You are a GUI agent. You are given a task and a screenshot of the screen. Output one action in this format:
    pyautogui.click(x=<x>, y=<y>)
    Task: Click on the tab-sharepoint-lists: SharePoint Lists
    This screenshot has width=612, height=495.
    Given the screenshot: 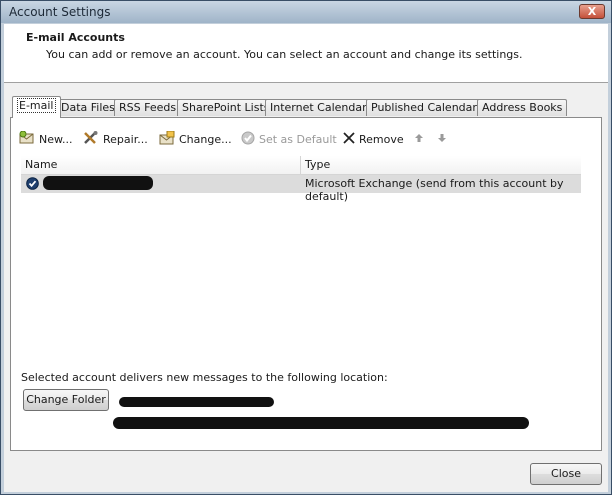 What is the action you would take?
    pyautogui.click(x=226, y=107)
    